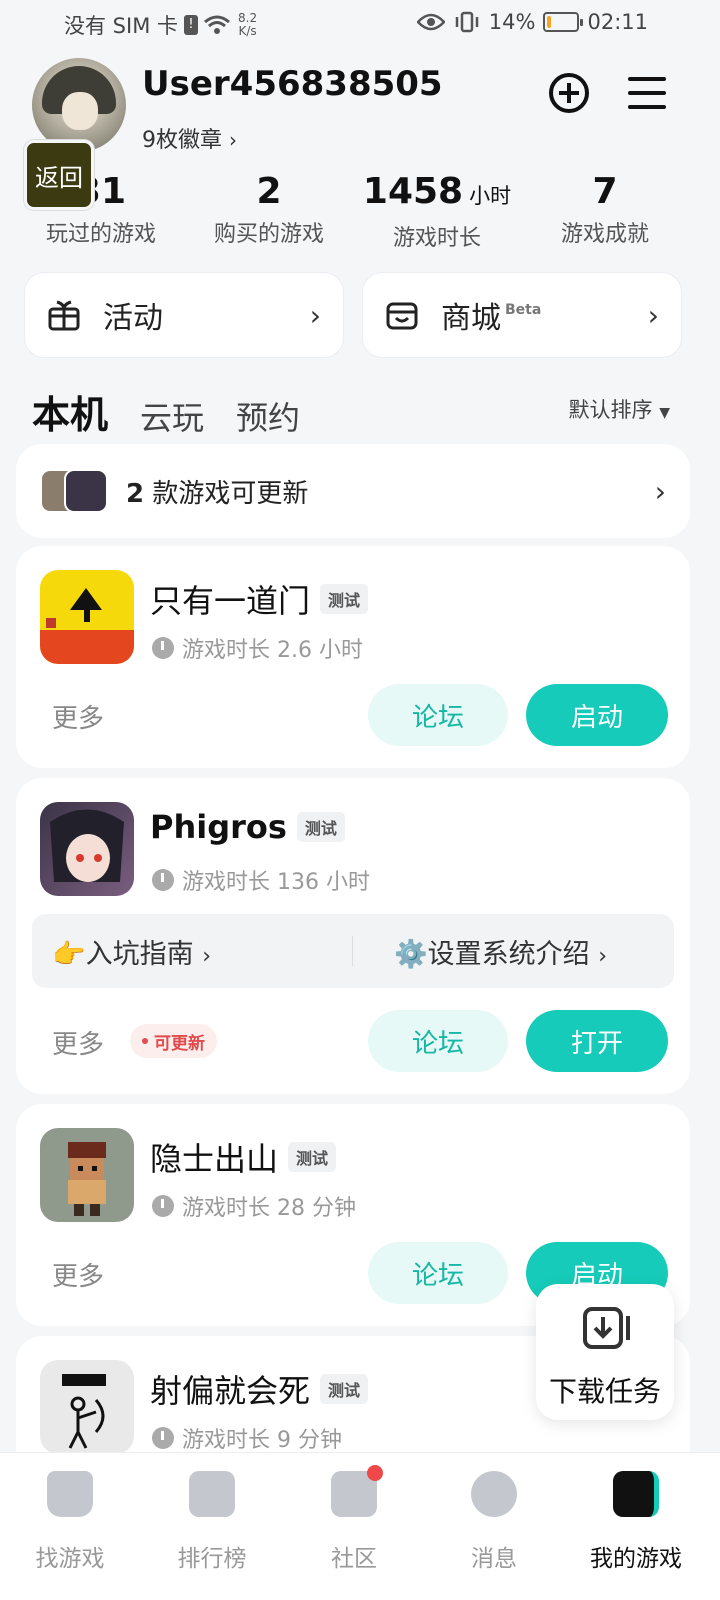 The width and height of the screenshot is (720, 1600). Describe the element at coordinates (430, 22) in the screenshot. I see `eye-icon` at that location.